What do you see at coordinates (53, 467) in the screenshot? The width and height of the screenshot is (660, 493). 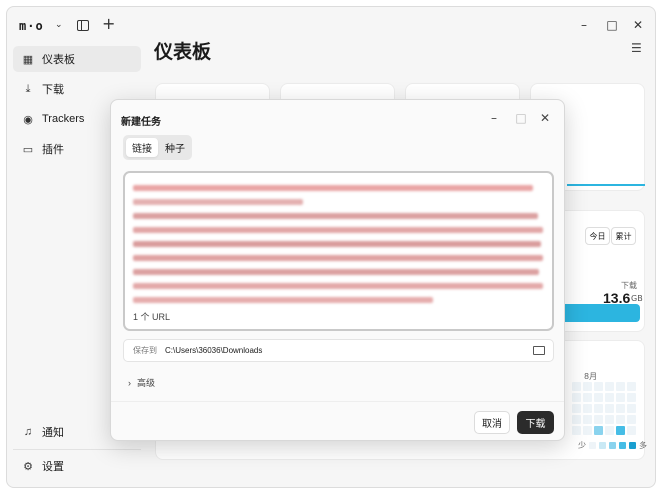 I see `sidebar-item-label: 设置` at bounding box center [53, 467].